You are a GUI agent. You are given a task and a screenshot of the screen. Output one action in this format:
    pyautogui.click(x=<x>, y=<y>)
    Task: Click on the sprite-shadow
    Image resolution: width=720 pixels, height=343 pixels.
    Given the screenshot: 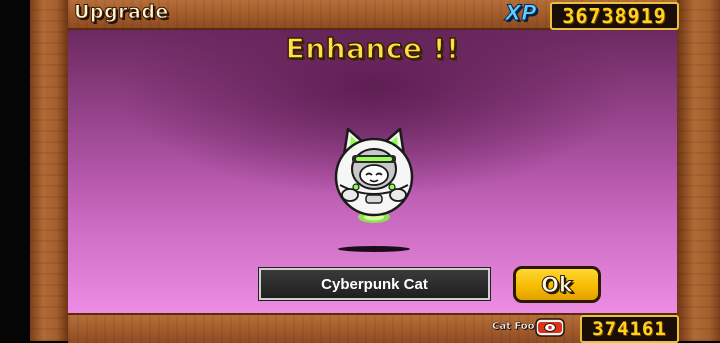 What is the action you would take?
    pyautogui.click(x=374, y=249)
    